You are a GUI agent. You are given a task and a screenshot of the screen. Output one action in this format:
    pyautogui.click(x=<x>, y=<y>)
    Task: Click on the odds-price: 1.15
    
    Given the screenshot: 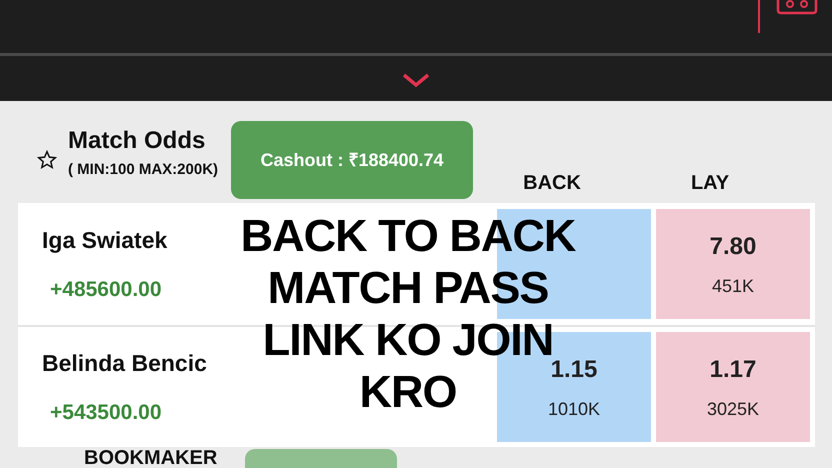 What is the action you would take?
    pyautogui.click(x=574, y=370)
    